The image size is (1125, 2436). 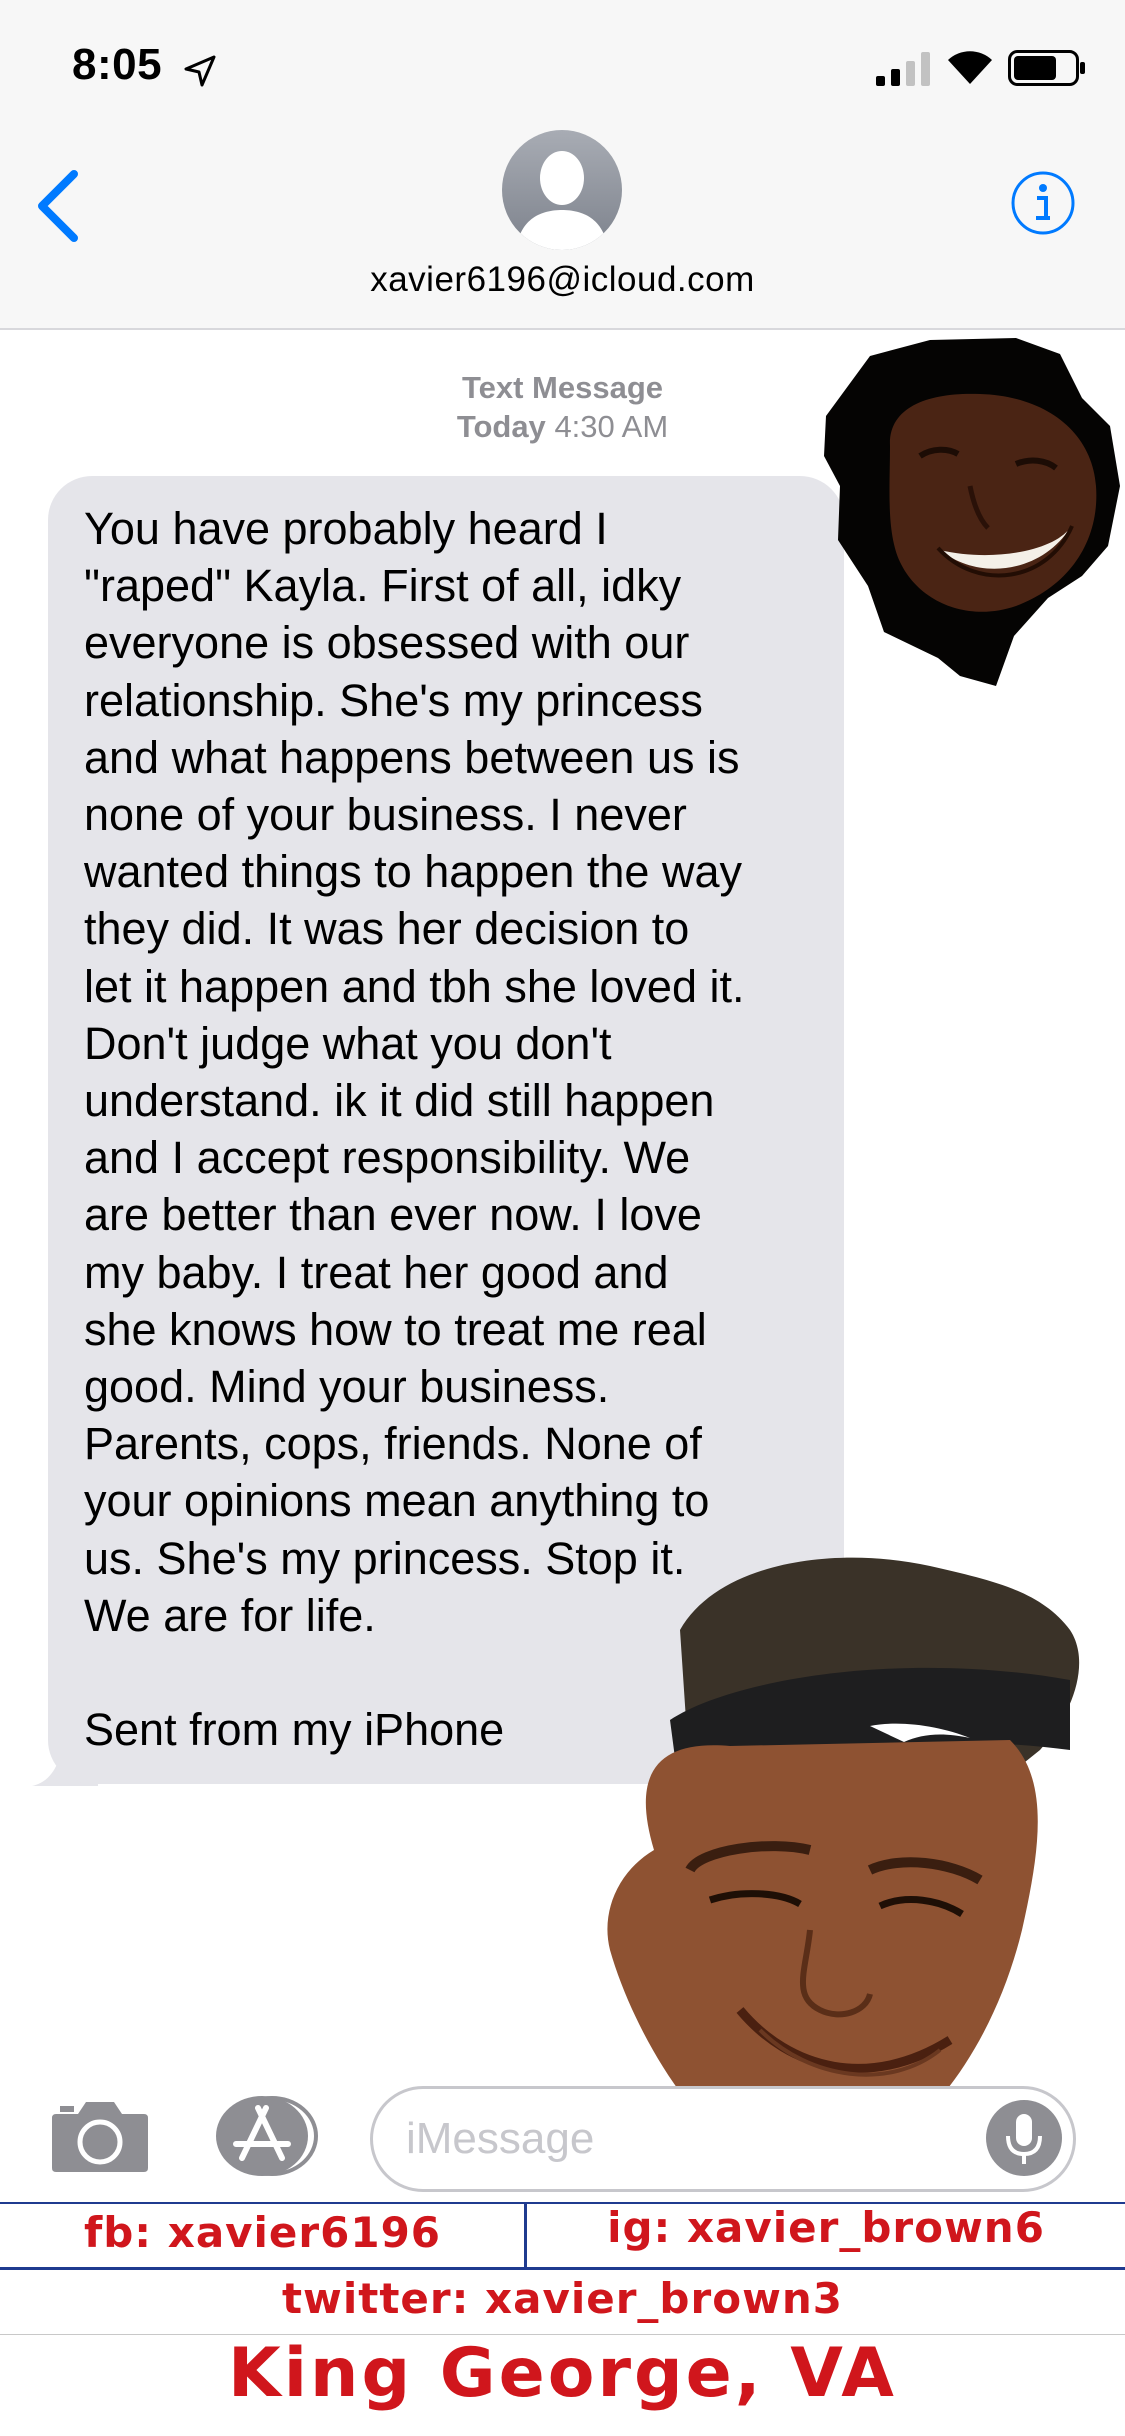 I want to click on avatar, so click(x=562, y=190).